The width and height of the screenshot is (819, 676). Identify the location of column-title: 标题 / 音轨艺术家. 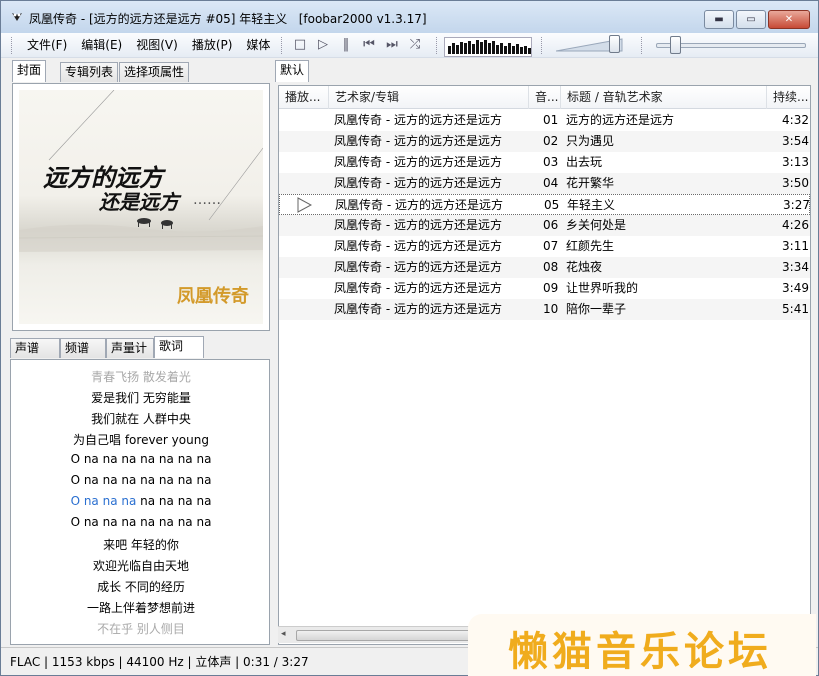
(664, 97).